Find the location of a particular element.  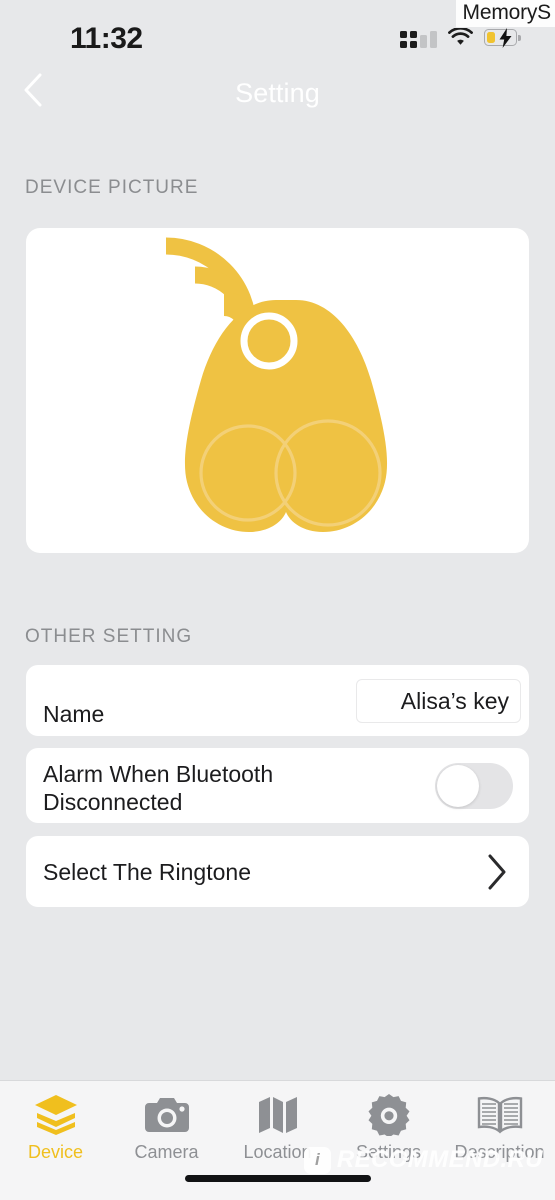

screen-recording-overlay-text: MemoryS is located at coordinates (505, 13).